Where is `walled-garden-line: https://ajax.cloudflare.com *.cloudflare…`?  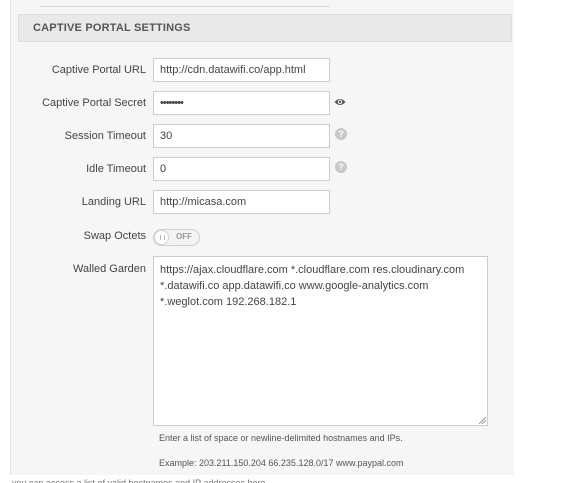 walled-garden-line: https://ajax.cloudflare.com *.cloudflare… is located at coordinates (312, 270).